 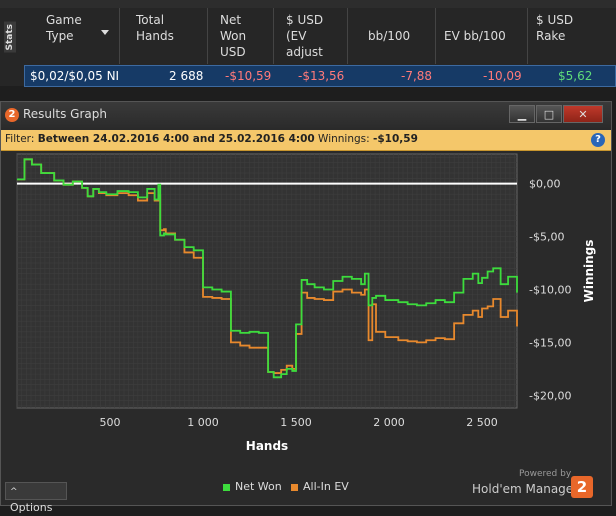 What do you see at coordinates (258, 486) in the screenshot?
I see `legend-label-net-won: Net Won` at bounding box center [258, 486].